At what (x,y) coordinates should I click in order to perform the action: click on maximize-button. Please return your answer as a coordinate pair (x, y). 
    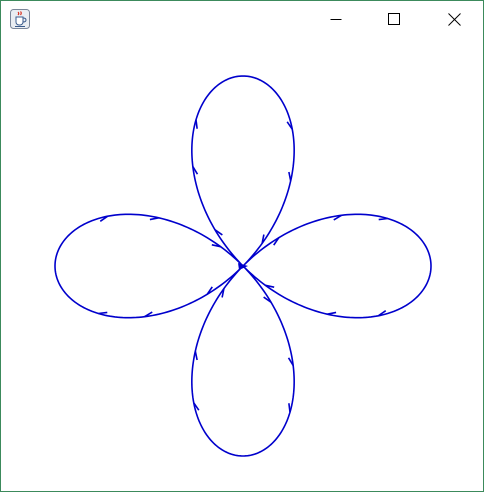
    Looking at the image, I should click on (394, 19).